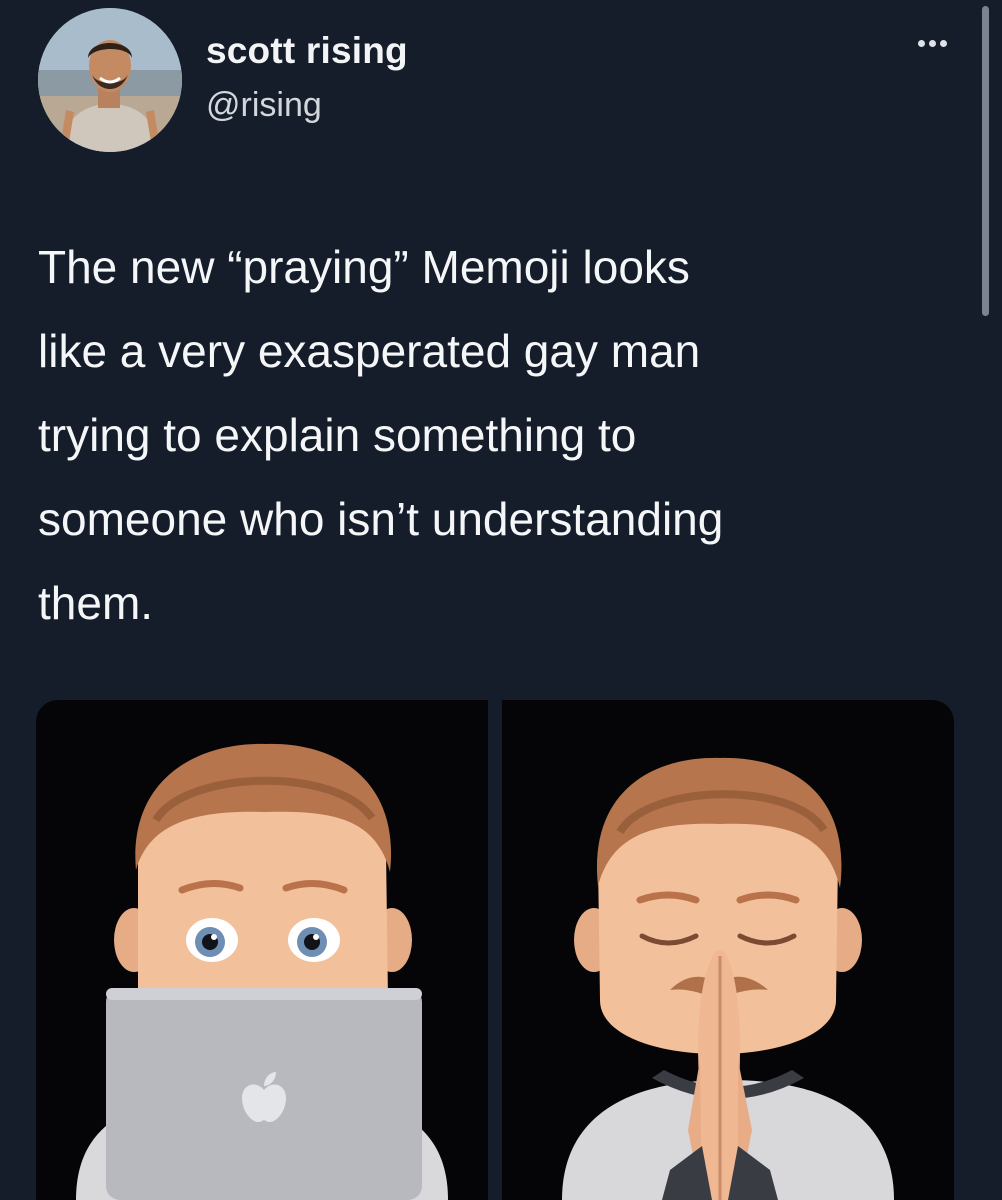  What do you see at coordinates (728, 978) in the screenshot?
I see `memoji-praying-illustration` at bounding box center [728, 978].